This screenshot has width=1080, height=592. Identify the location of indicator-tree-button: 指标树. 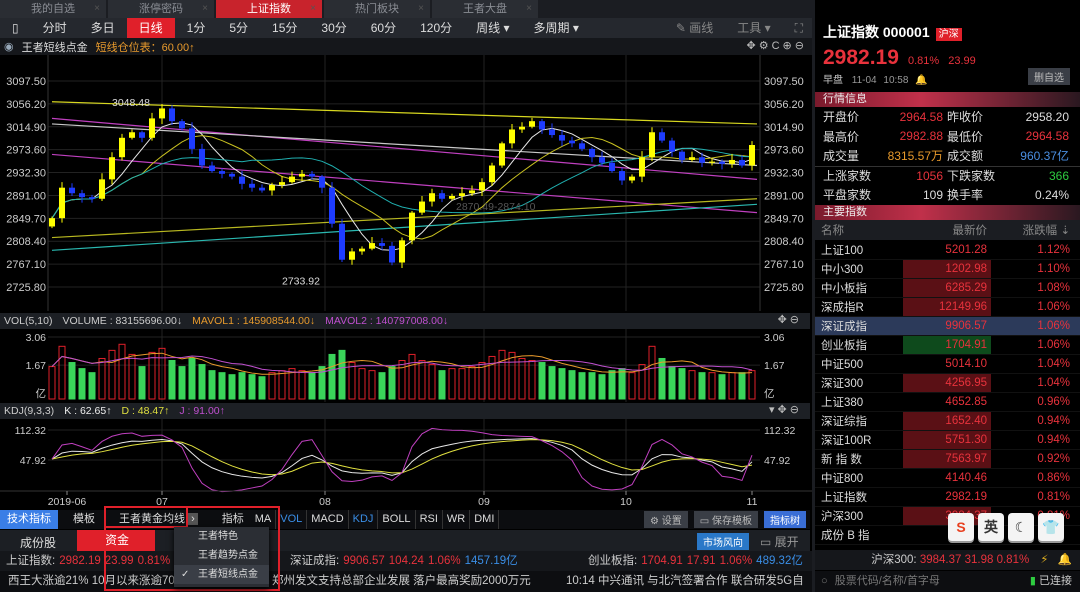
(785, 519).